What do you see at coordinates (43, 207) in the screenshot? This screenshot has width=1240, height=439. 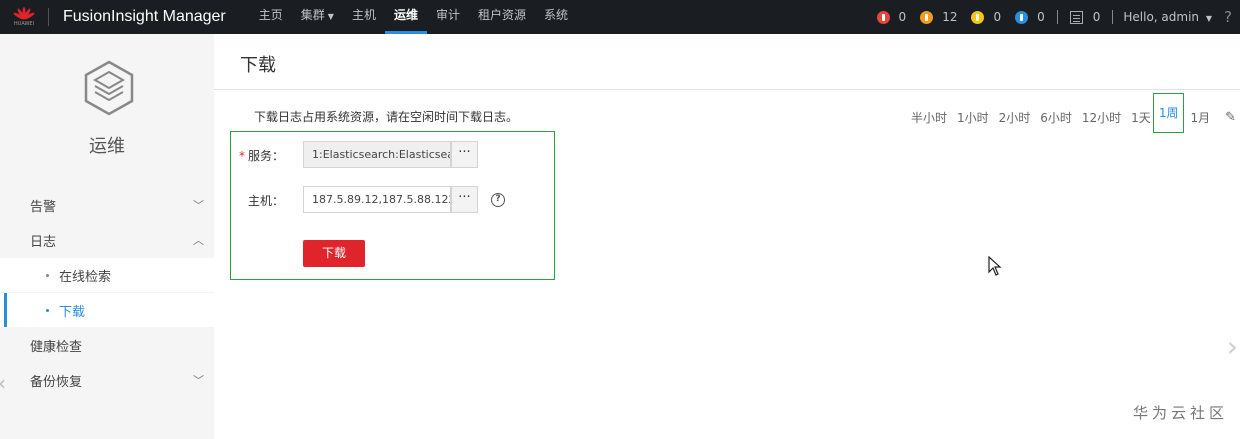 I see `sidebar-item-label: 告警` at bounding box center [43, 207].